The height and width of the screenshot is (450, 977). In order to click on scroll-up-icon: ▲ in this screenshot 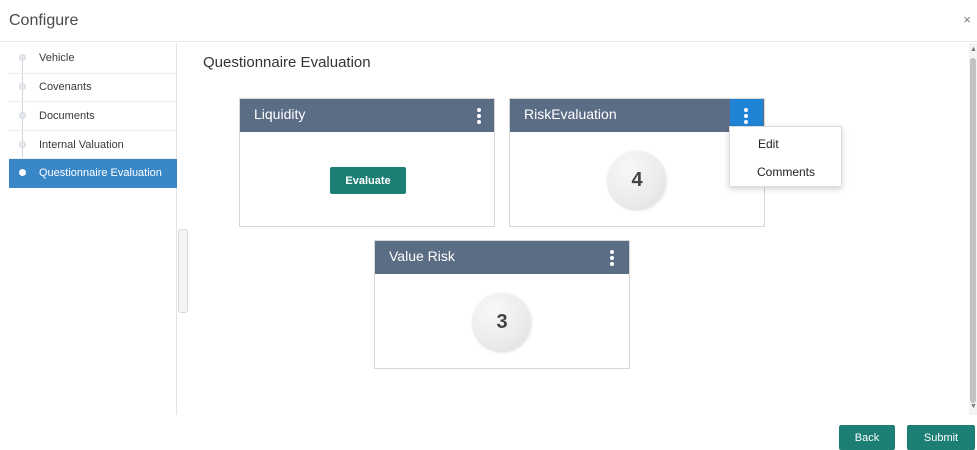, I will do `click(973, 49)`.